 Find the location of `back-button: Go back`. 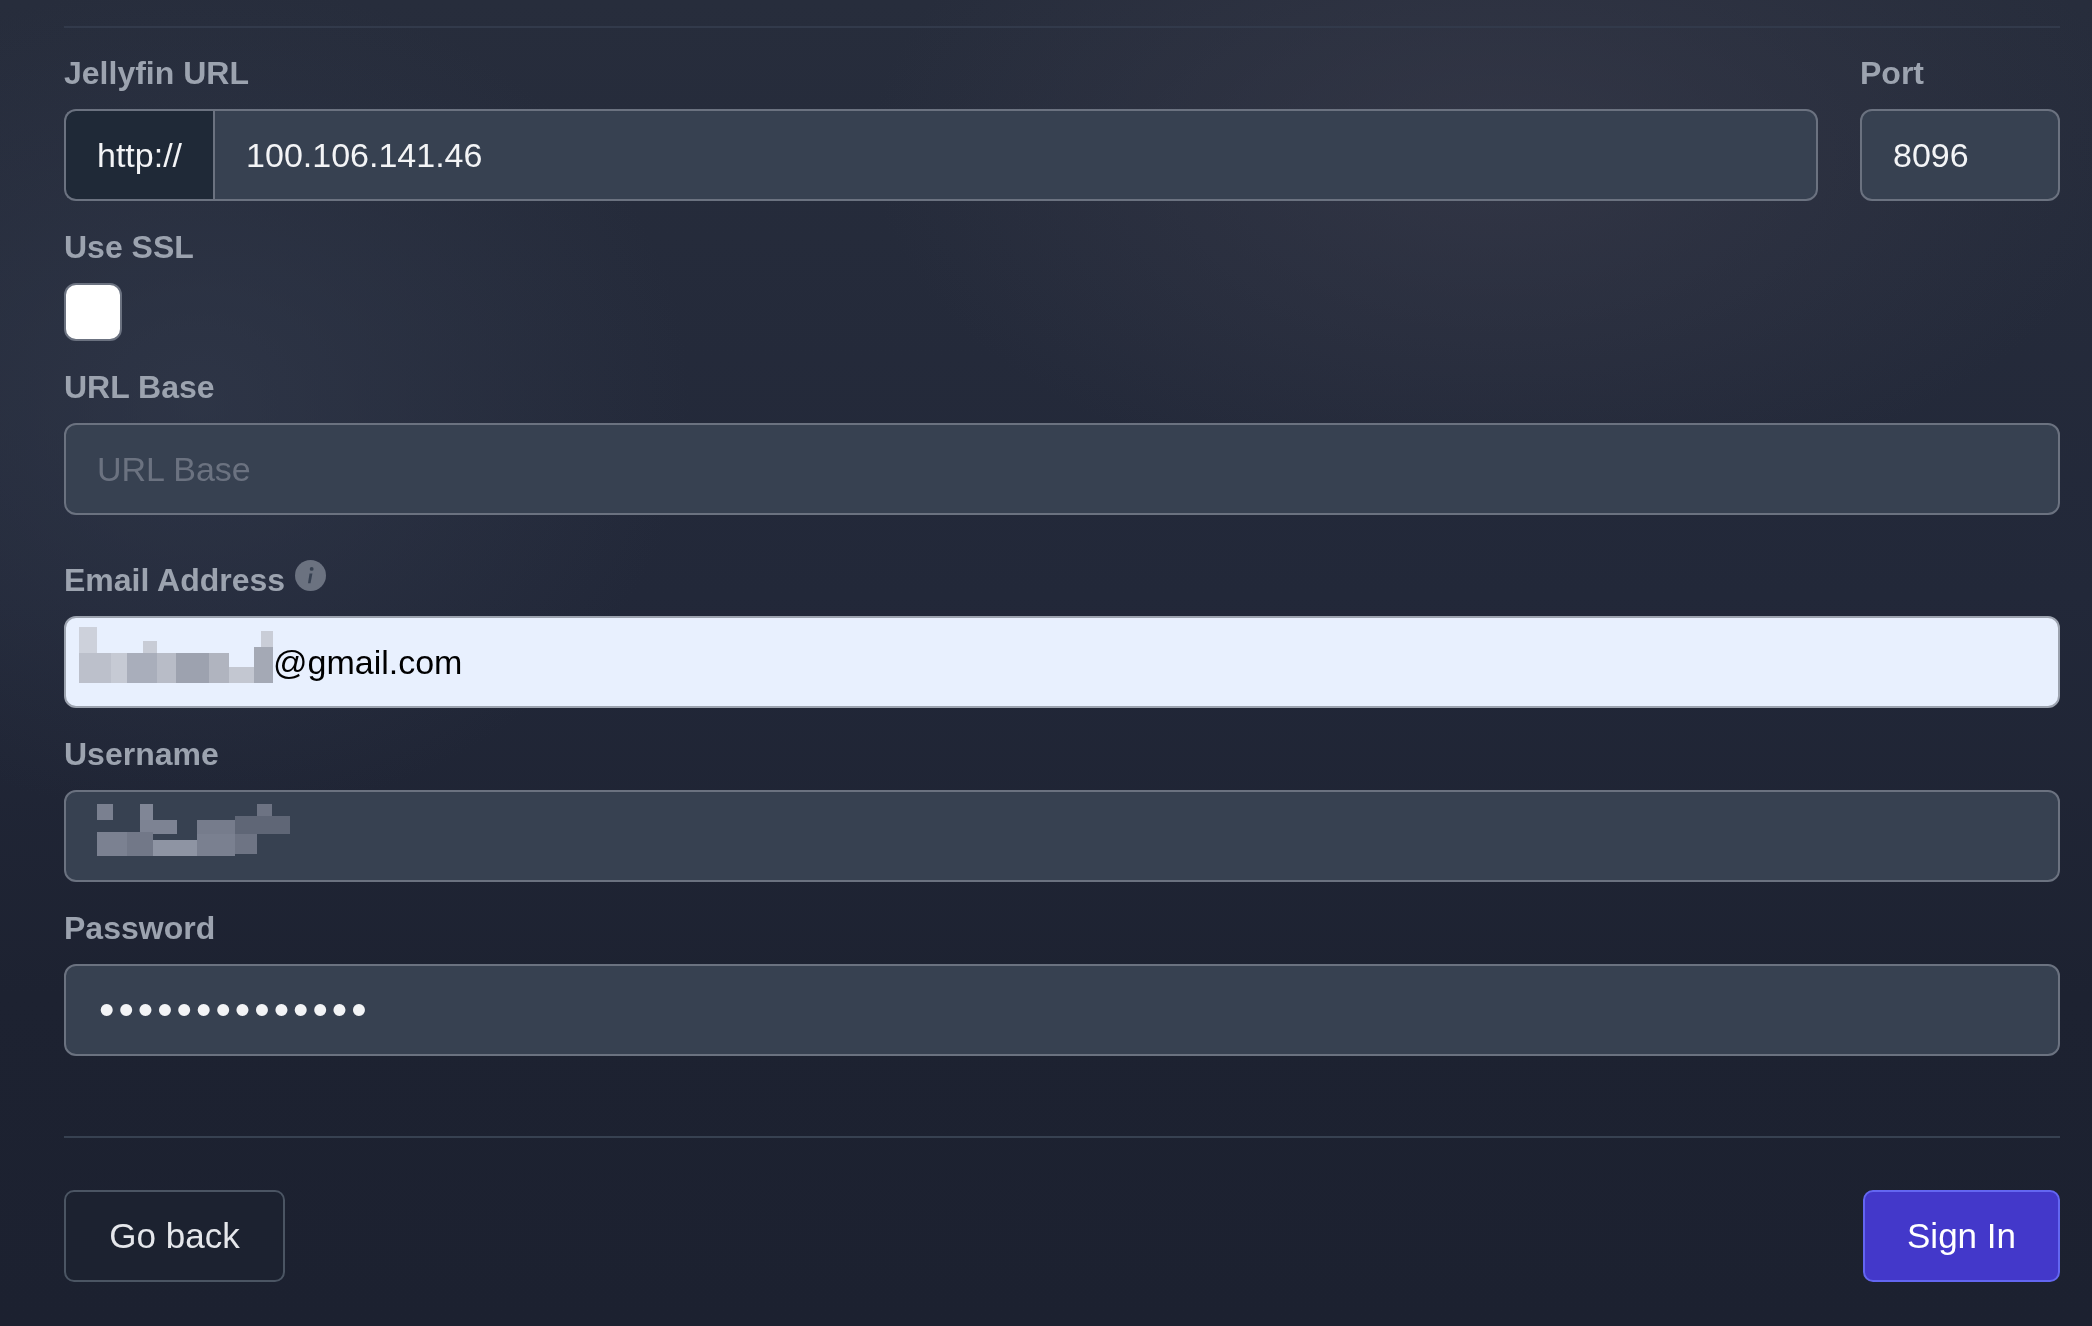

back-button: Go back is located at coordinates (174, 1236).